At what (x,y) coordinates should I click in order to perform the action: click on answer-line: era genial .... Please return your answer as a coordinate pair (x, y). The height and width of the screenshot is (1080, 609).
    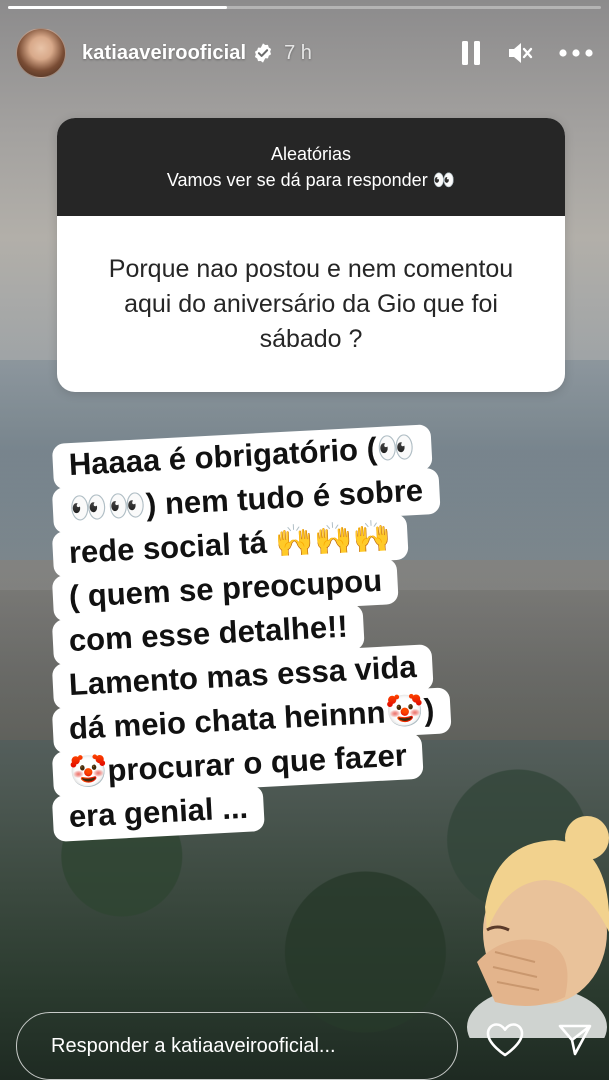
    Looking at the image, I should click on (158, 813).